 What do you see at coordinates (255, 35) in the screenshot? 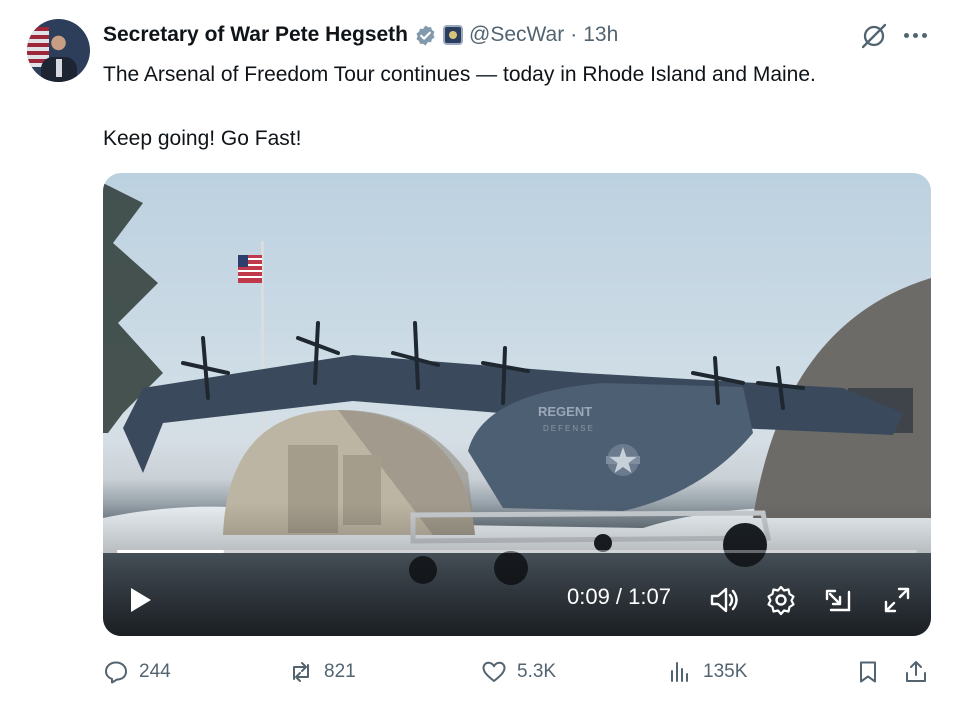
I see `display-name: Secretary of War Pete Hegseth` at bounding box center [255, 35].